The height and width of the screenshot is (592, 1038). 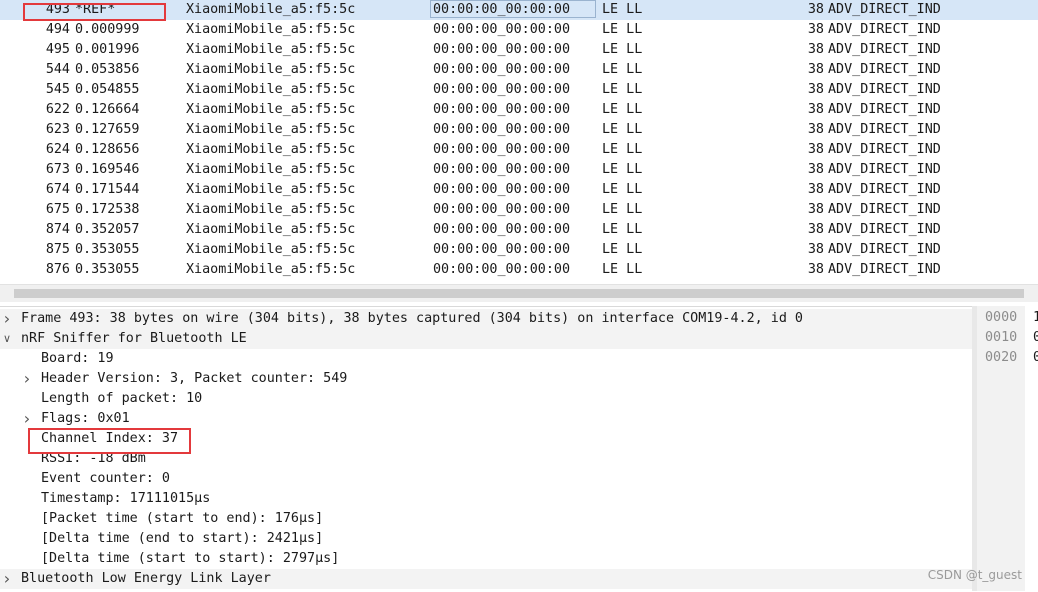 I want to click on hex-row: 0000 1, so click(x=1007, y=318).